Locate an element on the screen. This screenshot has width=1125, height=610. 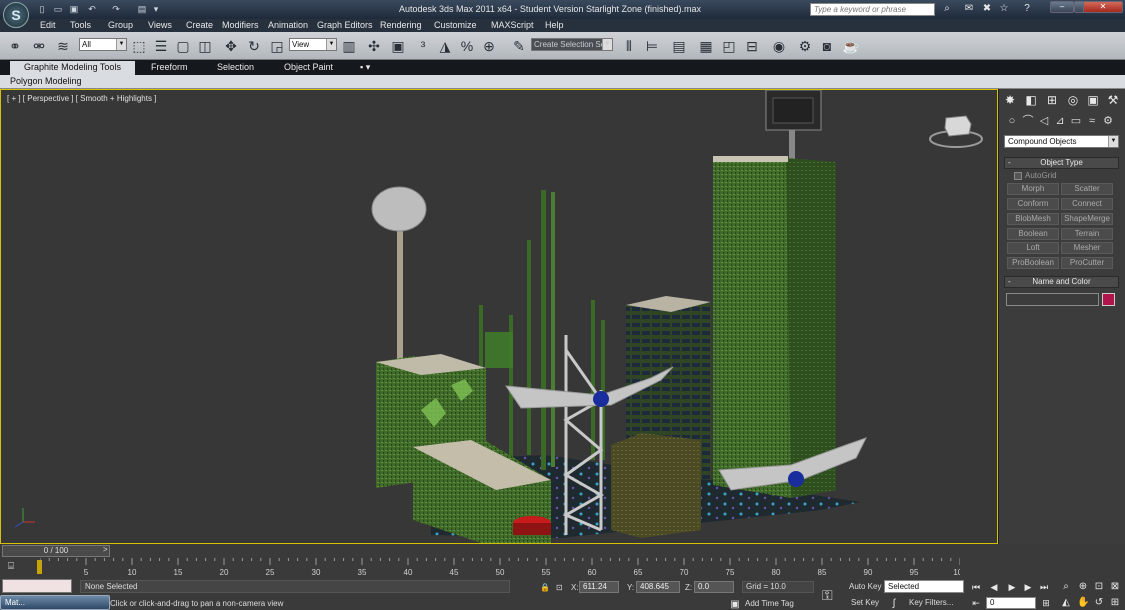
key-mode-dropdown: Selected is located at coordinates (924, 586).